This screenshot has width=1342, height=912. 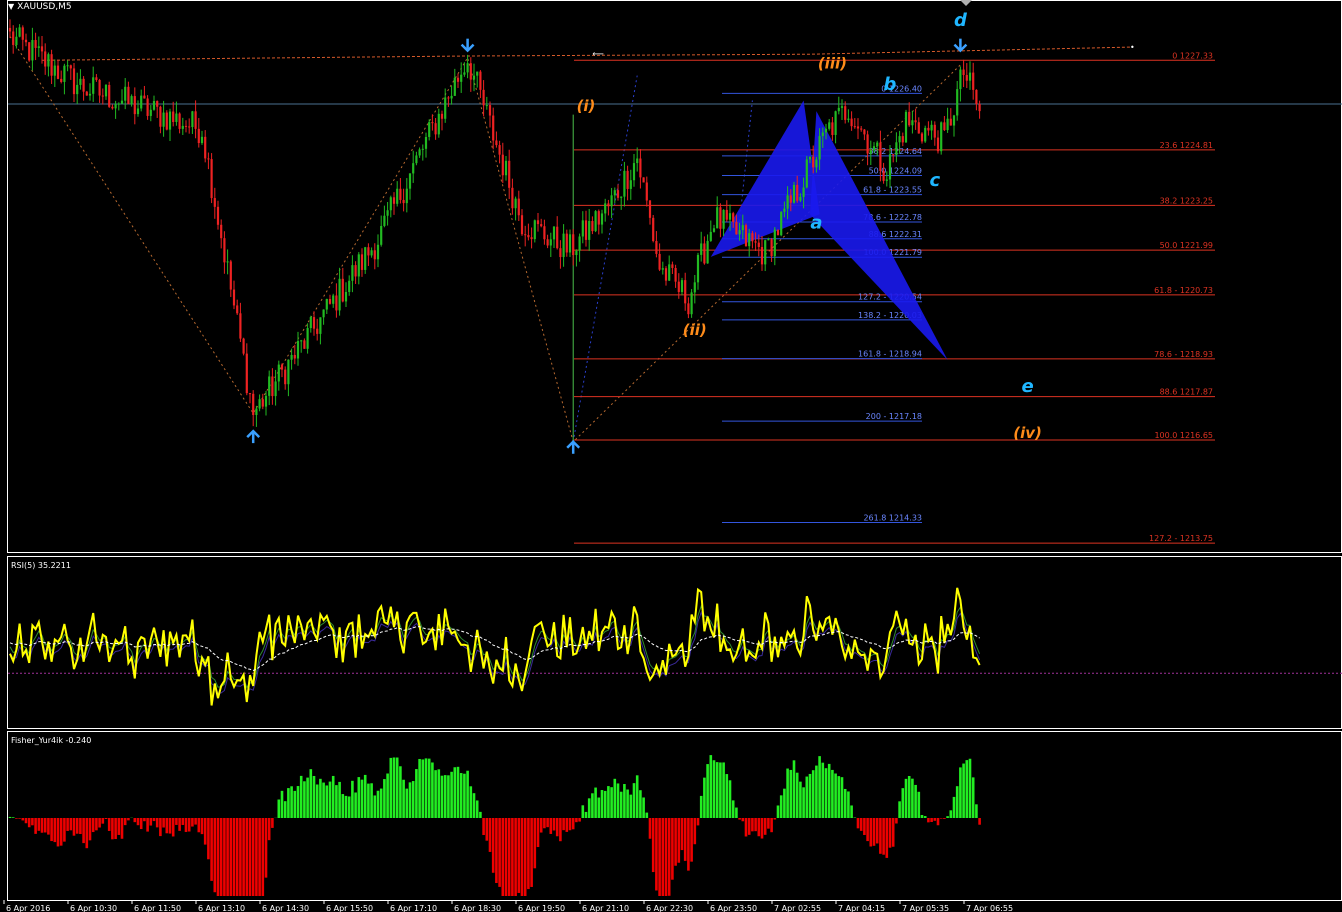 What do you see at coordinates (494, 816) in the screenshot?
I see `fisher-panel: Fisher_Yur4ik -0.240` at bounding box center [494, 816].